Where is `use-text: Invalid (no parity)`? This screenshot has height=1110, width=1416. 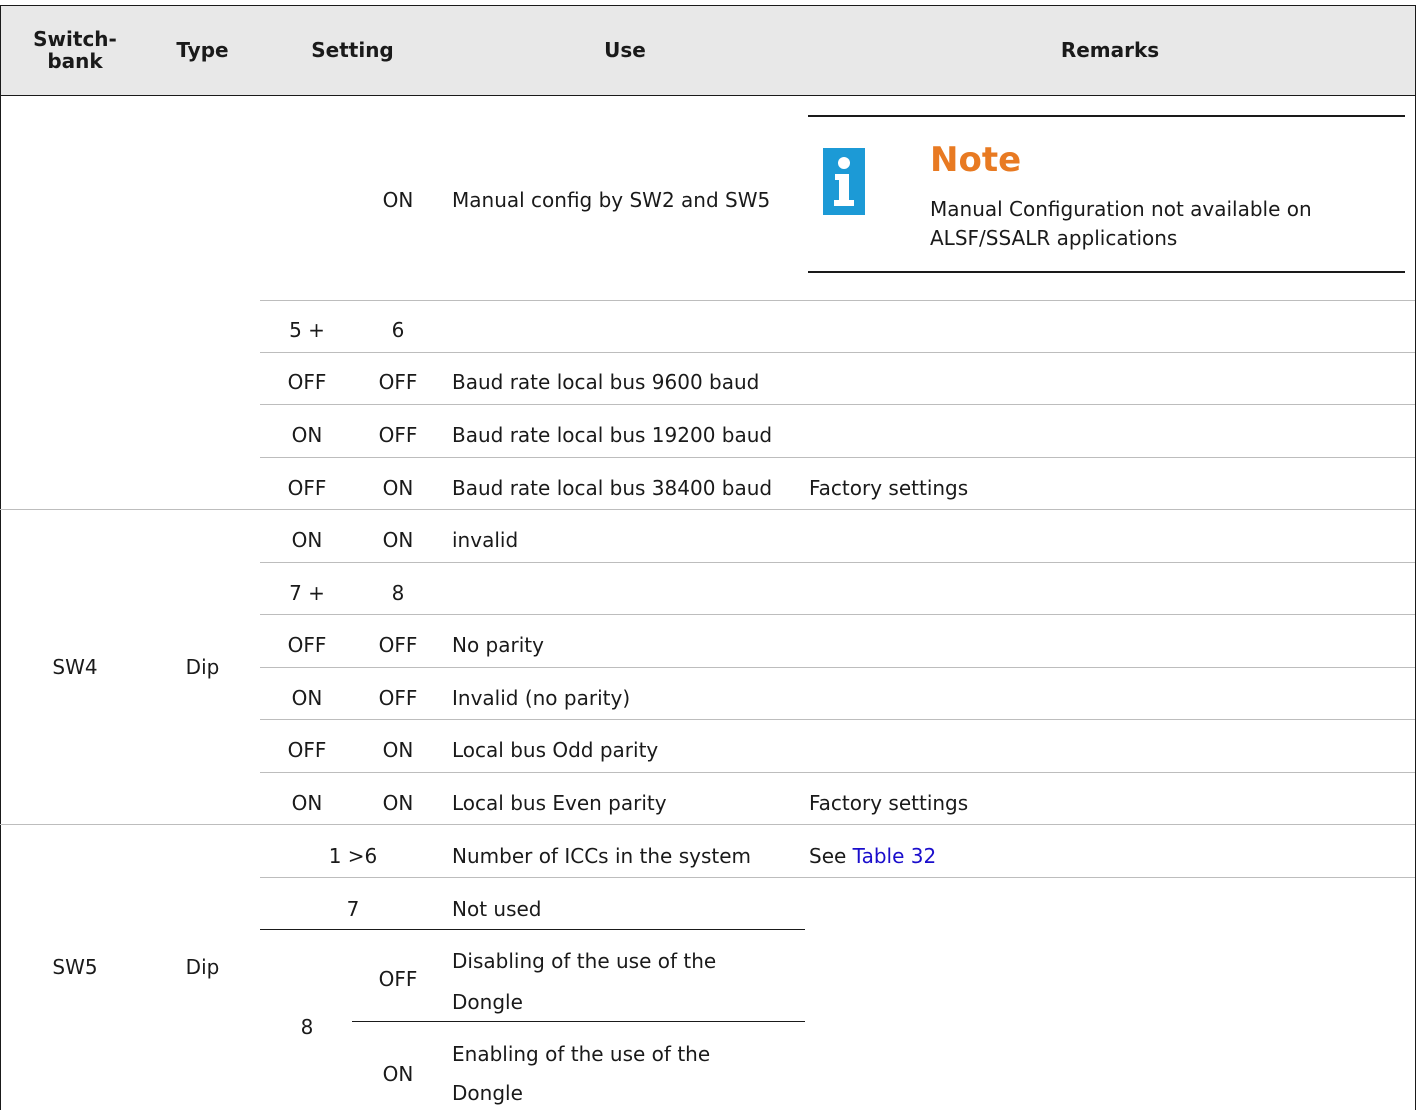
use-text: Invalid (no parity) is located at coordinates (541, 698).